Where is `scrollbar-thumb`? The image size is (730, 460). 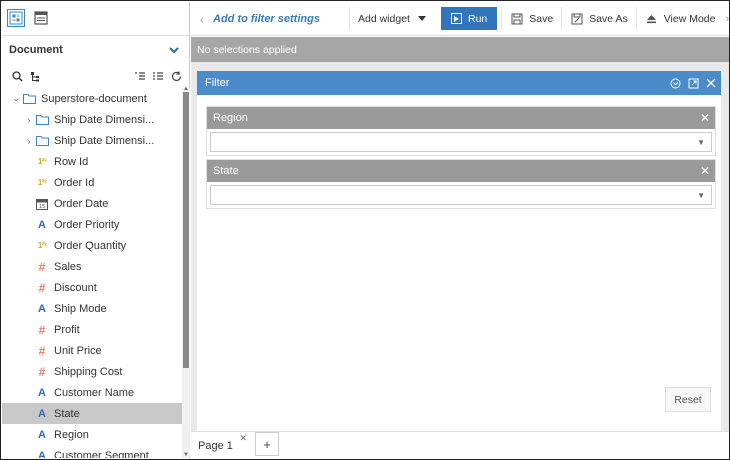
scrollbar-thumb is located at coordinates (186, 230).